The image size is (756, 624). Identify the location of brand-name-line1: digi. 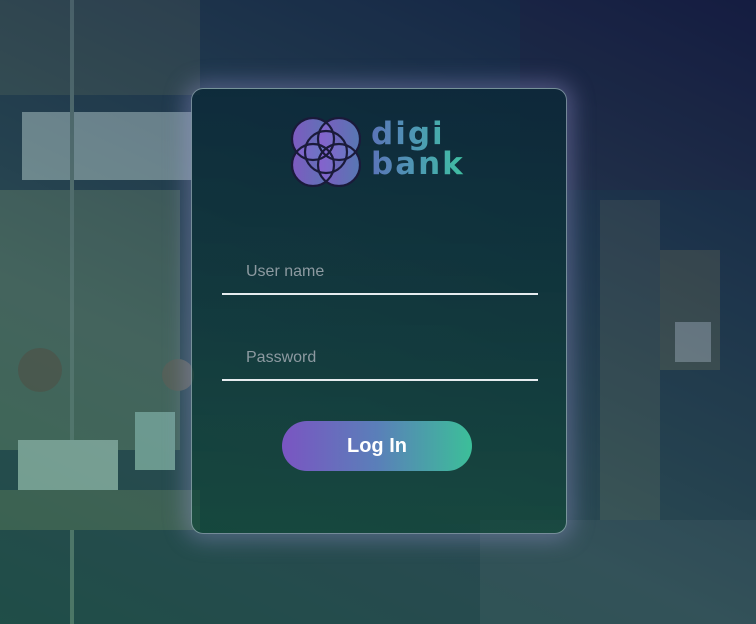
(408, 134).